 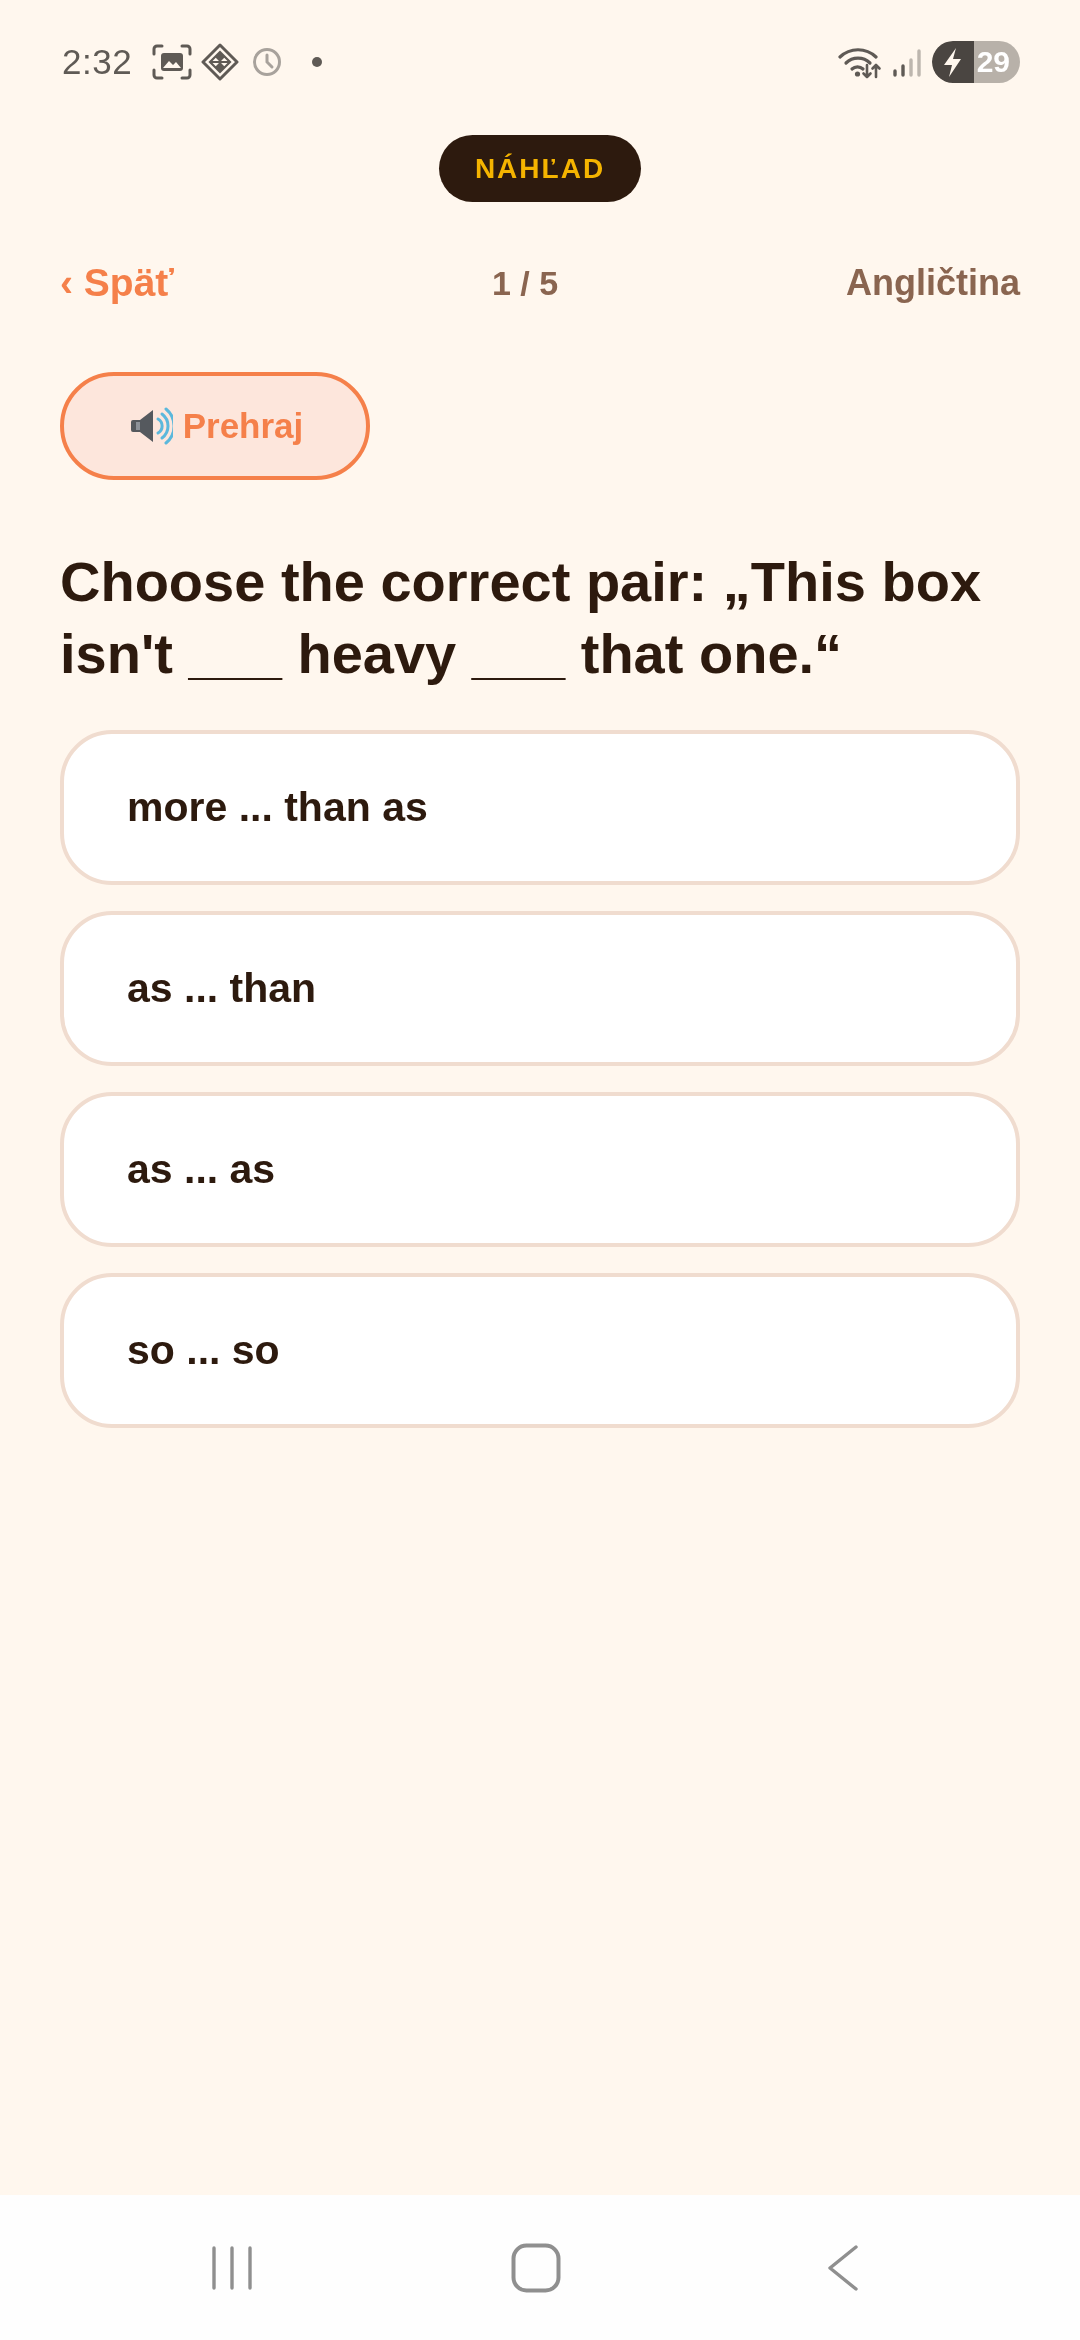 I want to click on progress-counter: 1 / 5, so click(x=525, y=283).